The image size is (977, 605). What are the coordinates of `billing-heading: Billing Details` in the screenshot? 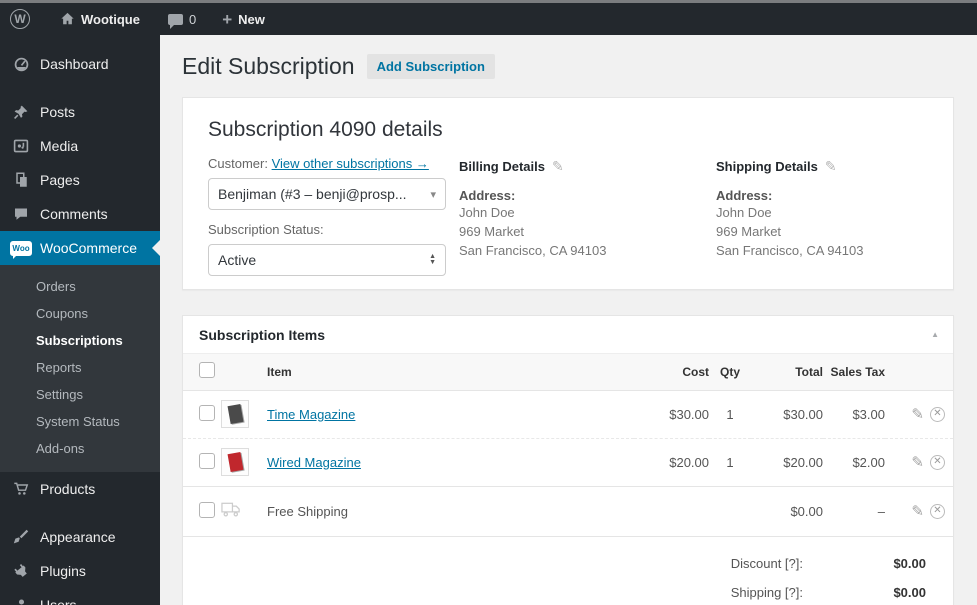 It's located at (502, 166).